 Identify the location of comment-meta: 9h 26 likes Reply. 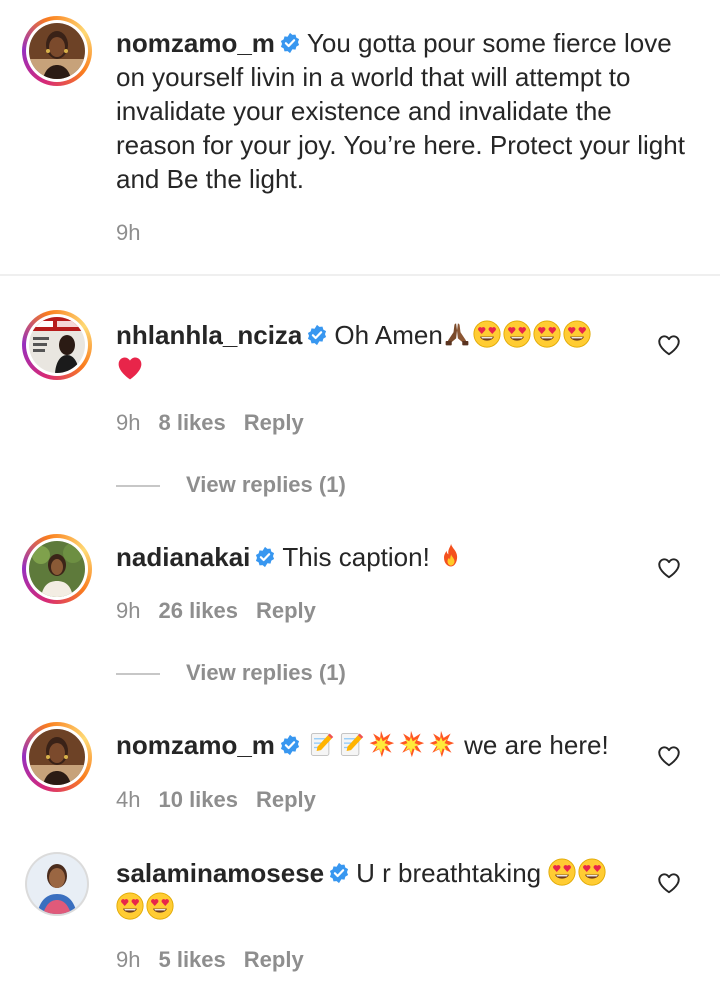
(225, 611).